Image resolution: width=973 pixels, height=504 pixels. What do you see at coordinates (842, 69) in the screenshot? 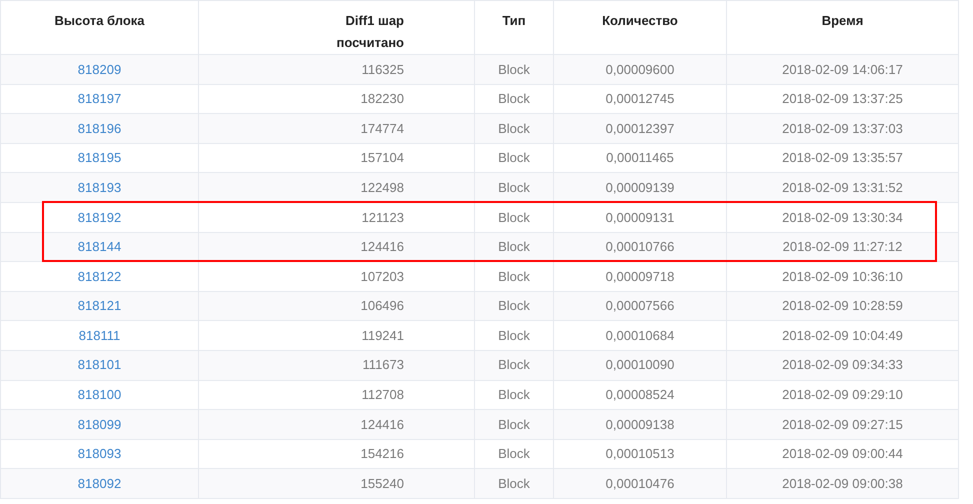
I see `table-cell: 2018-02-09 14:06:17` at bounding box center [842, 69].